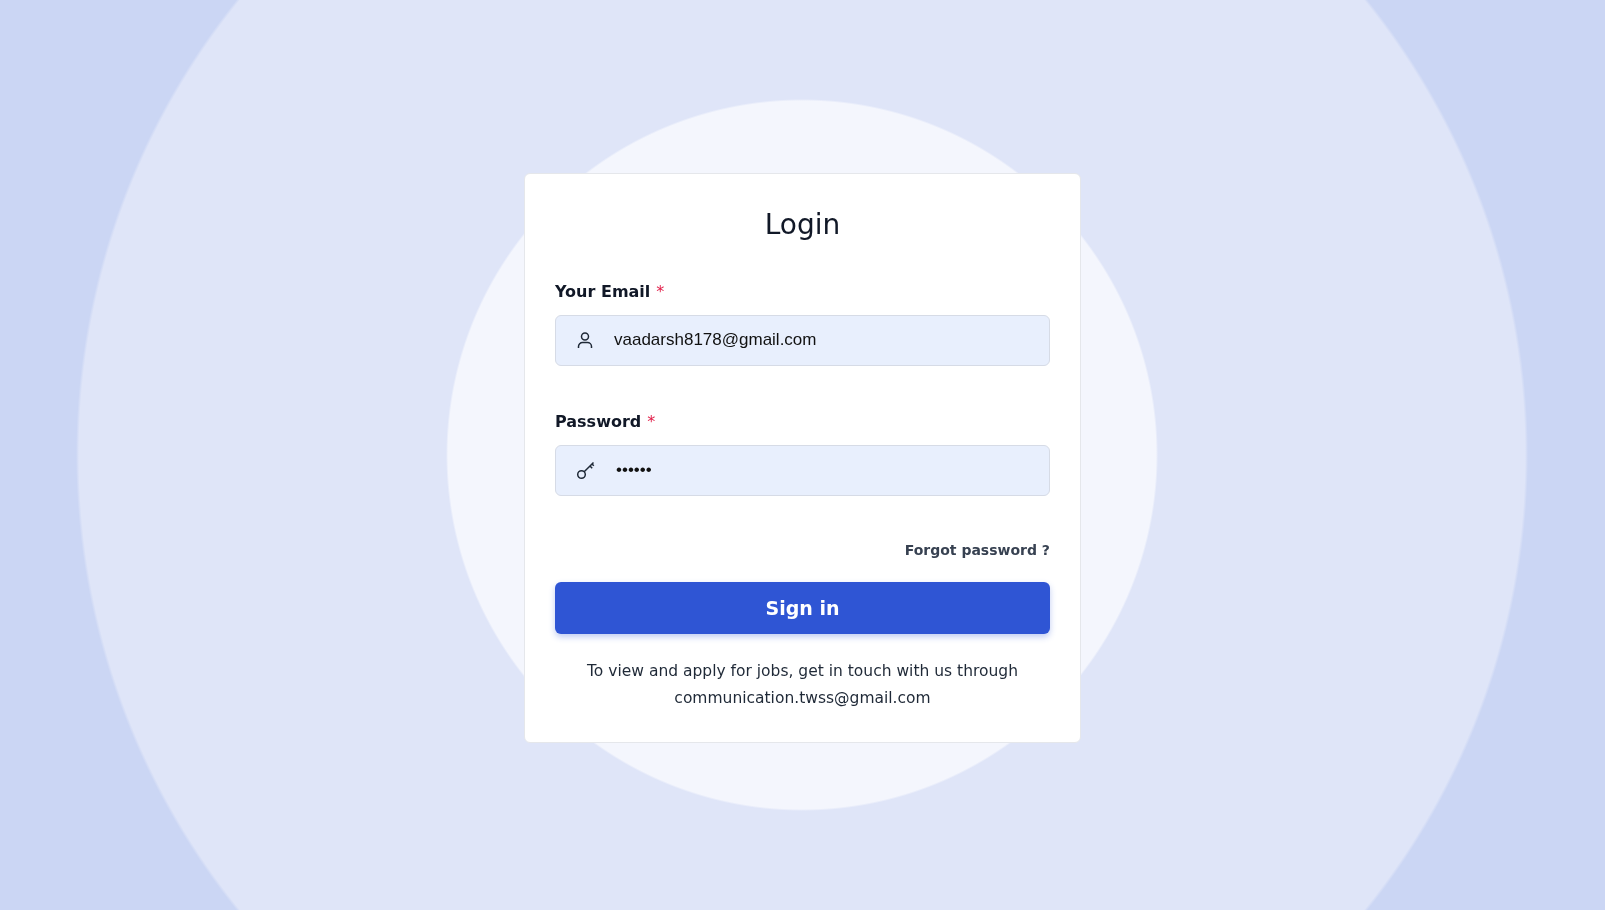 This screenshot has width=1605, height=910. Describe the element at coordinates (977, 549) in the screenshot. I see `forgot-password-link: Forgot password ?` at that location.